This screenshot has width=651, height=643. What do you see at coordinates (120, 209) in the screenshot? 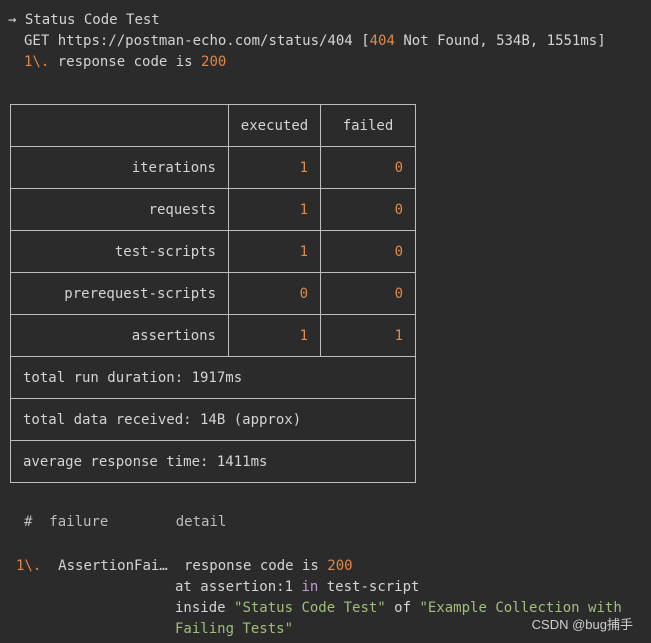
I see `row-label: requests` at bounding box center [120, 209].